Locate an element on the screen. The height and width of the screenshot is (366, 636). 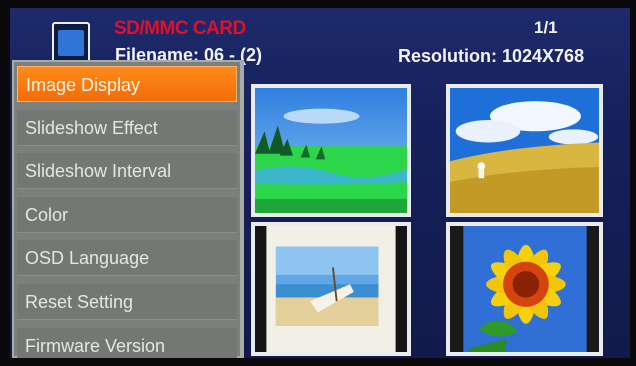
menu-item-reset-setting: Reset Setting is located at coordinates (127, 301).